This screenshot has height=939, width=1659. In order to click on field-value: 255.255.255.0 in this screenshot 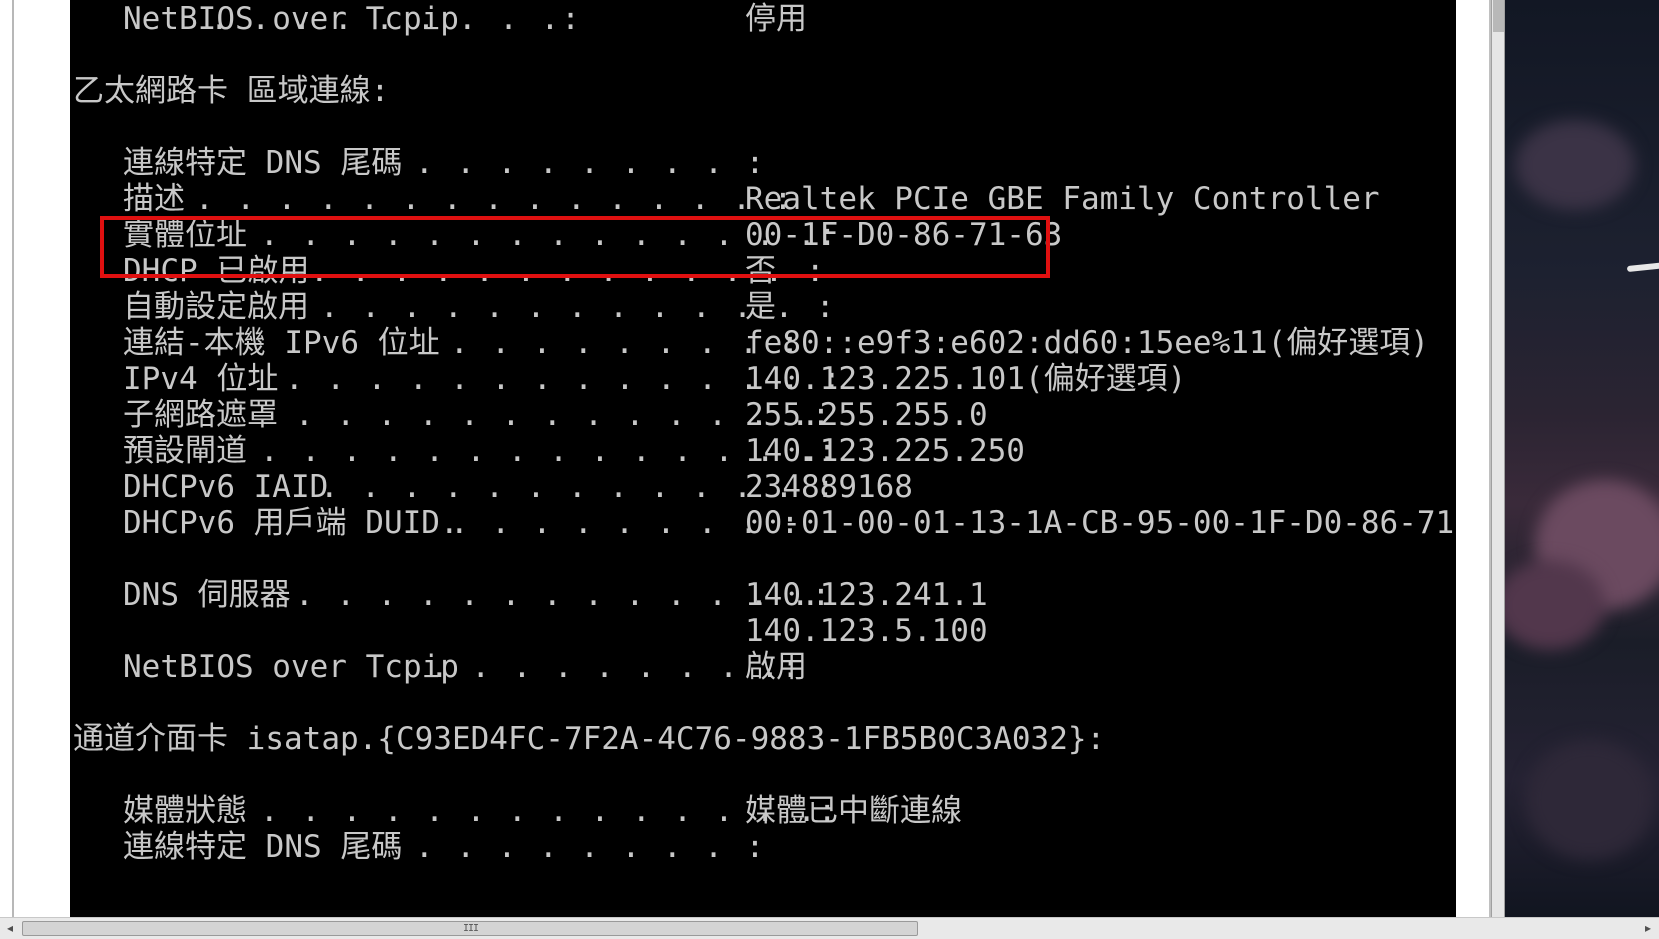, I will do `click(866, 415)`.